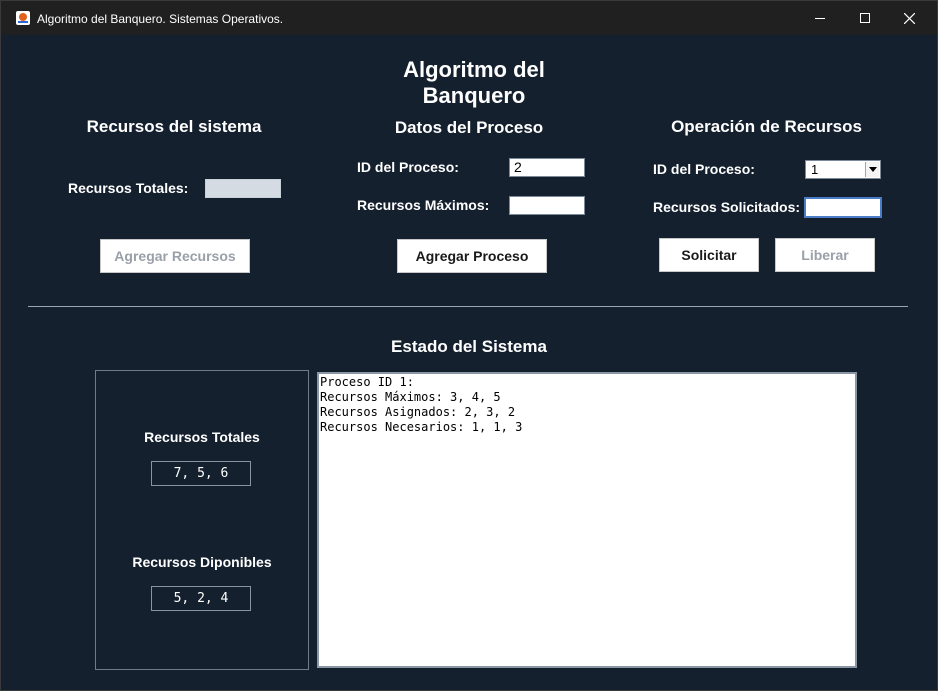 This screenshot has width=938, height=691. I want to click on add-resources-button: Agregar Recursos, so click(175, 256).